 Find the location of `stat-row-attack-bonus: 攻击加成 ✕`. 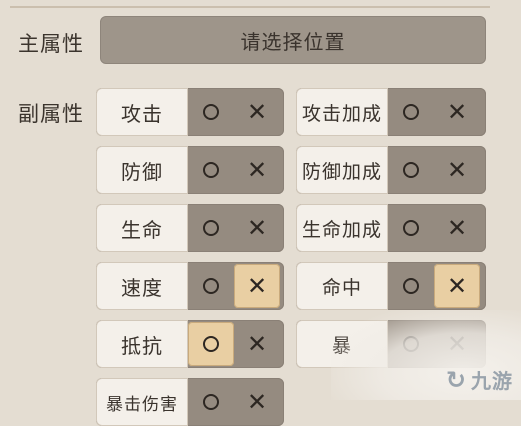

stat-row-attack-bonus: 攻击加成 ✕ is located at coordinates (391, 112).